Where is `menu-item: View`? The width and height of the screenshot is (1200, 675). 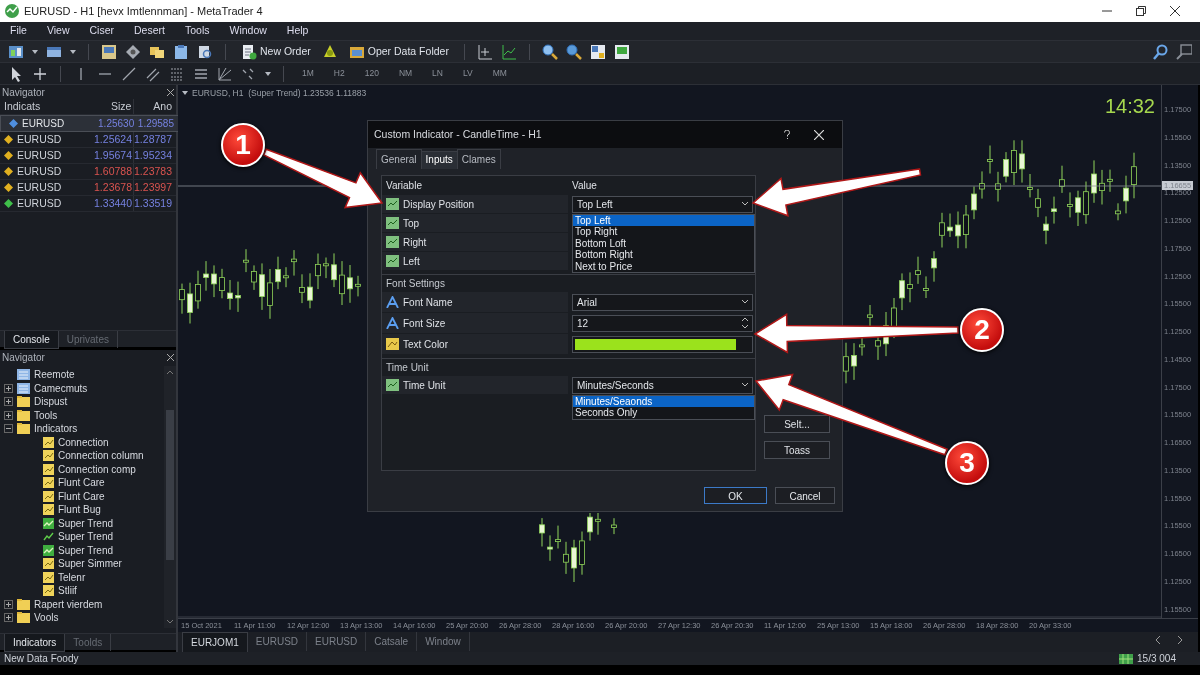
menu-item: View is located at coordinates (58, 31).